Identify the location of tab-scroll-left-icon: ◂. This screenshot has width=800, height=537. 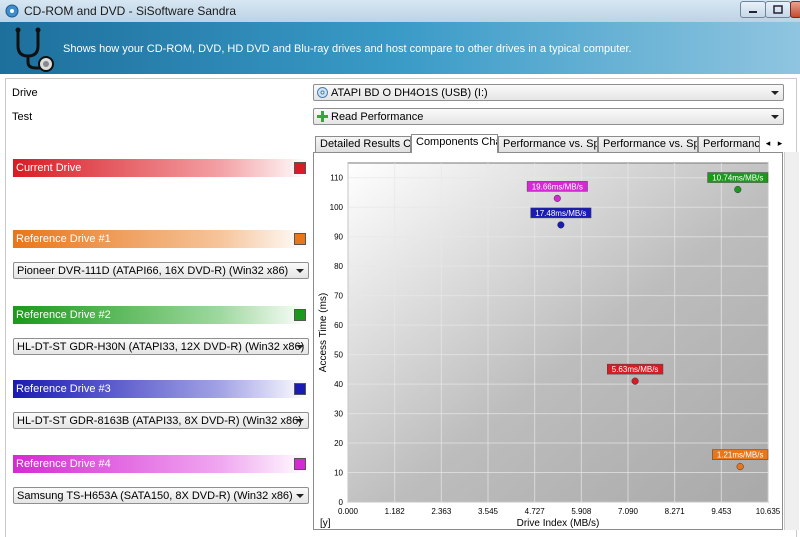
(768, 143).